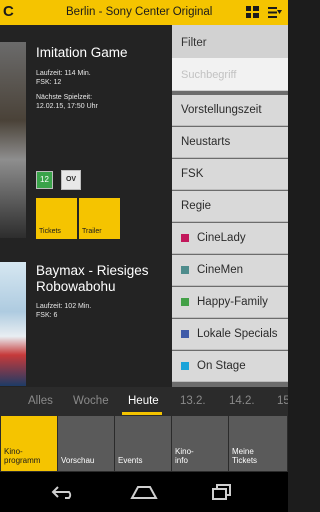  I want to click on filter-item-label: Neustarts, so click(206, 142).